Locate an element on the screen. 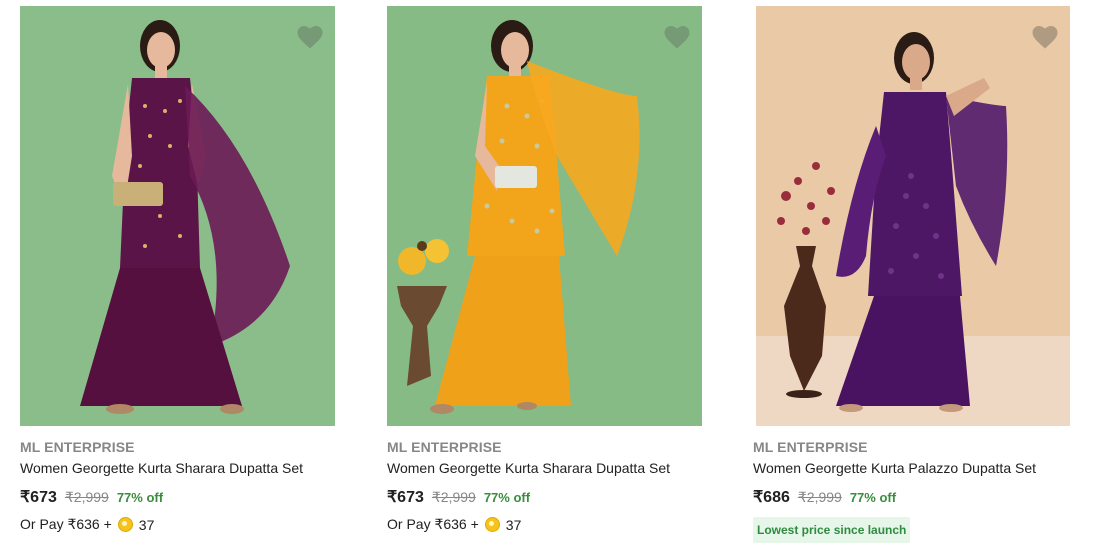  price-row: ₹686 ₹2,999 77% off is located at coordinates (911, 498).